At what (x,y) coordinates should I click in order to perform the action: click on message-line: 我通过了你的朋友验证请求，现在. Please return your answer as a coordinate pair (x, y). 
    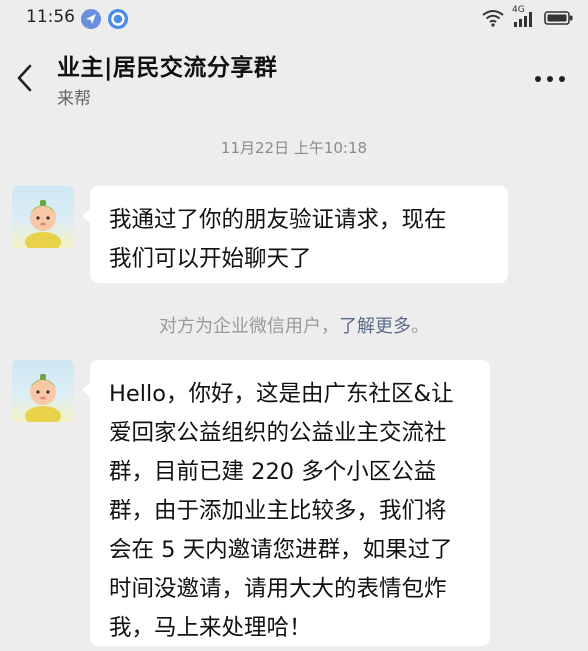
    Looking at the image, I should click on (278, 220).